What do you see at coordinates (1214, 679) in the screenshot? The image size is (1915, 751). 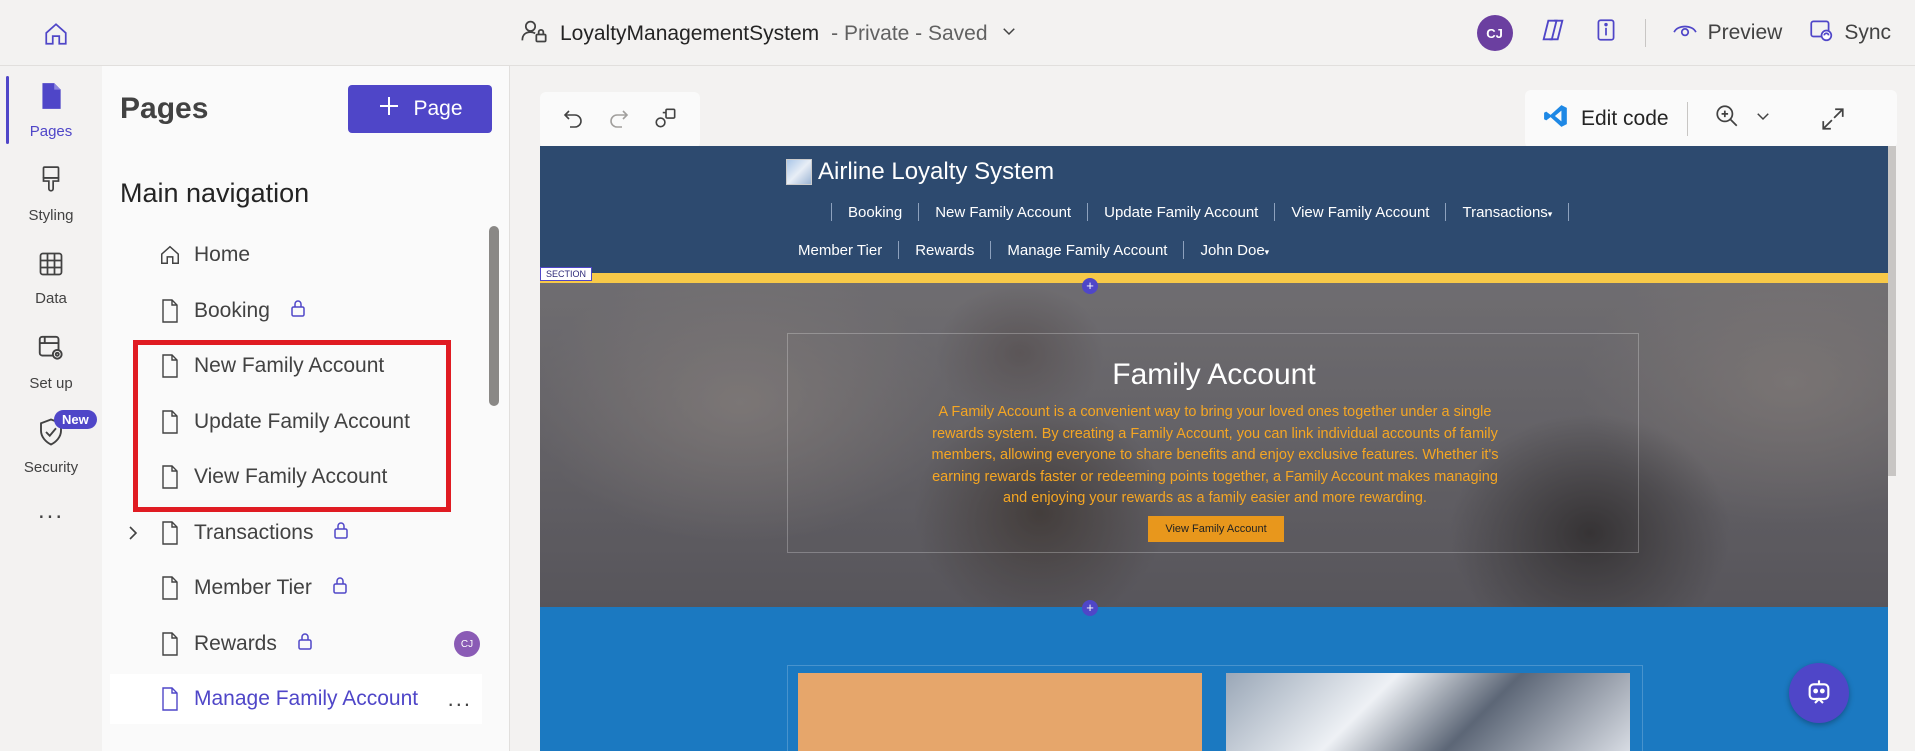 I see `feature-section` at bounding box center [1214, 679].